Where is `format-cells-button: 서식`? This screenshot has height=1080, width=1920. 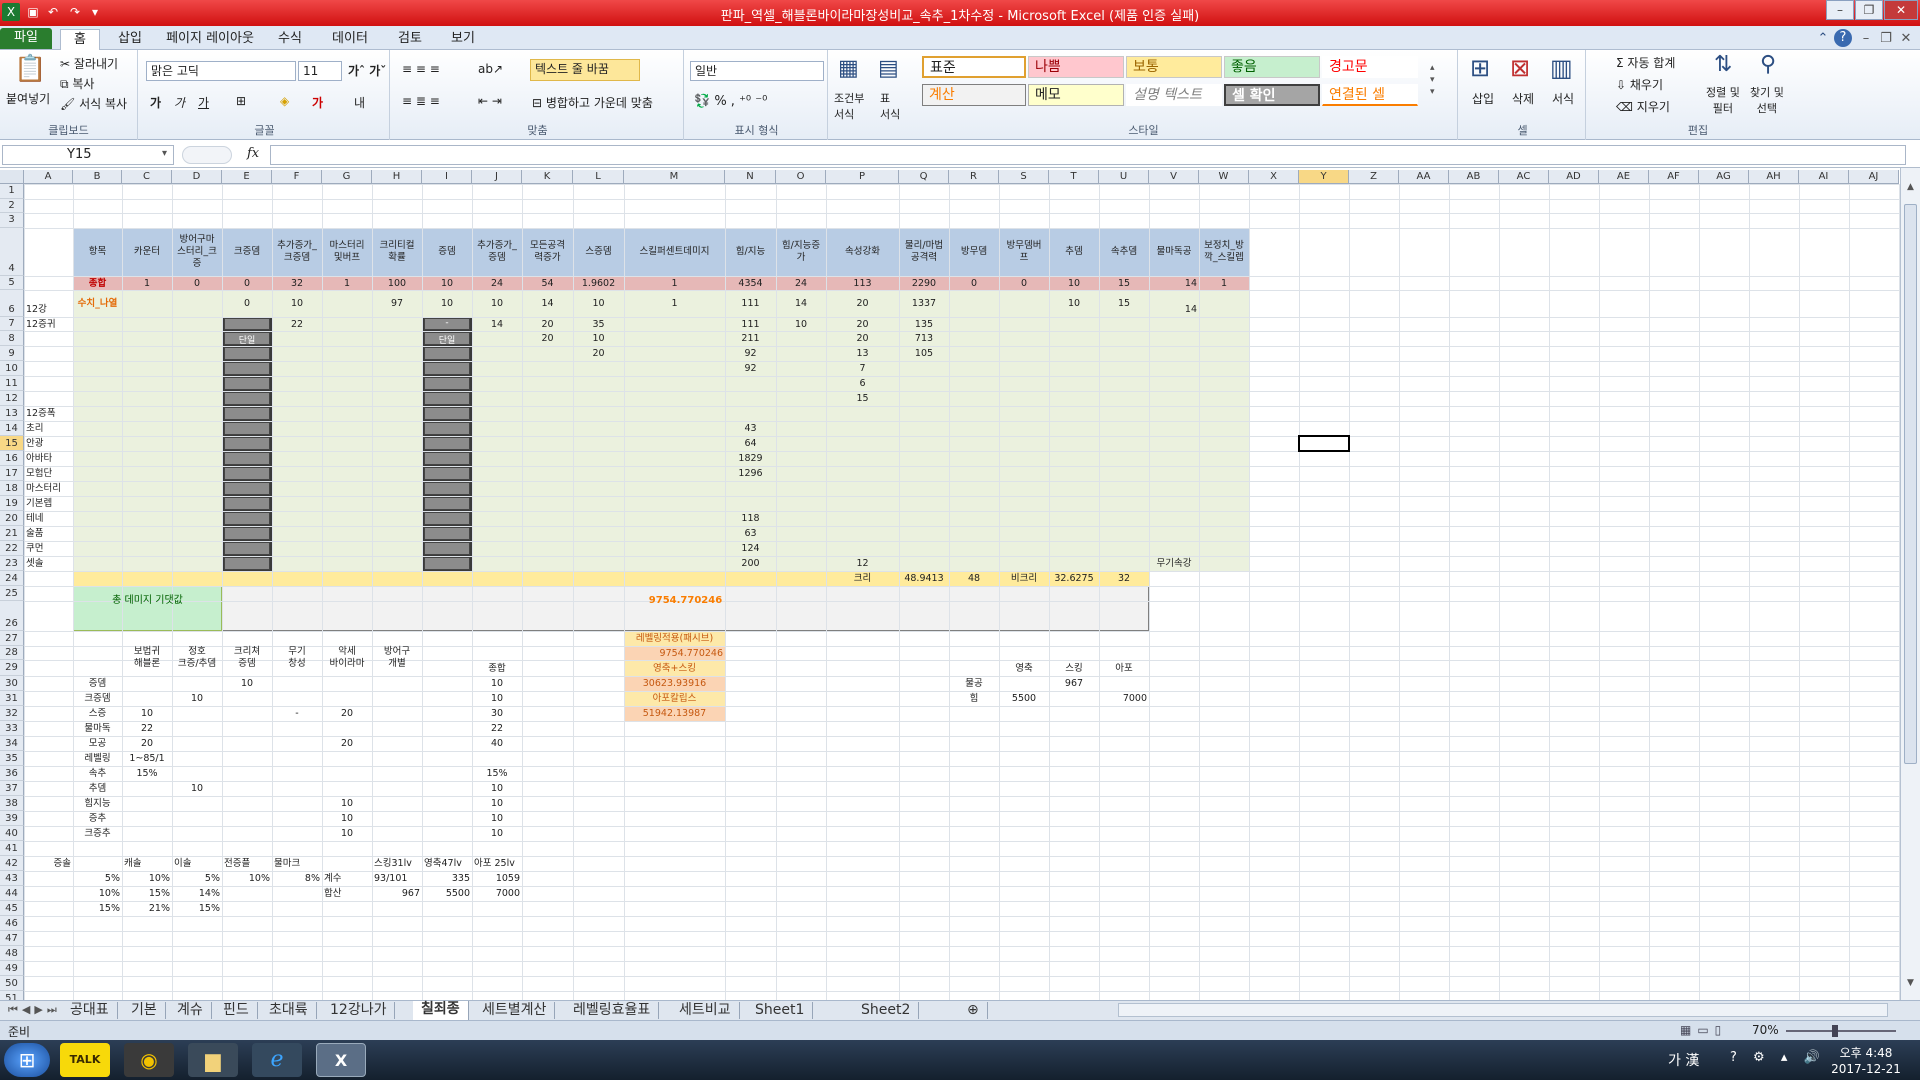 format-cells-button: 서식 is located at coordinates (1563, 98).